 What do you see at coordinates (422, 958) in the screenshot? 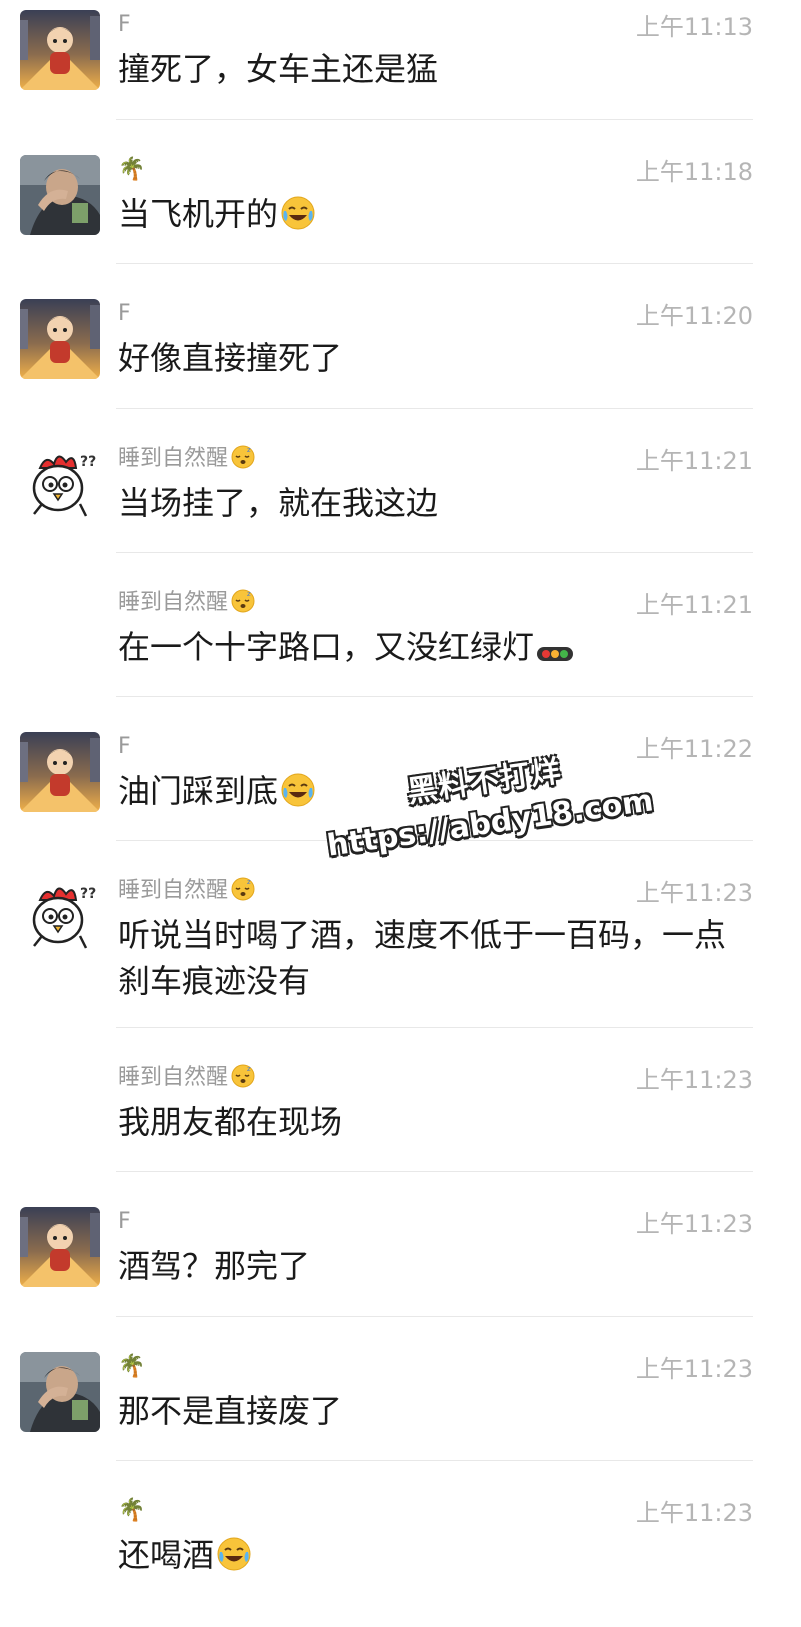
I see `message-text-content: 听说当时喝了酒，速度不低于一百码，一点刹车痕迹没有` at bounding box center [422, 958].